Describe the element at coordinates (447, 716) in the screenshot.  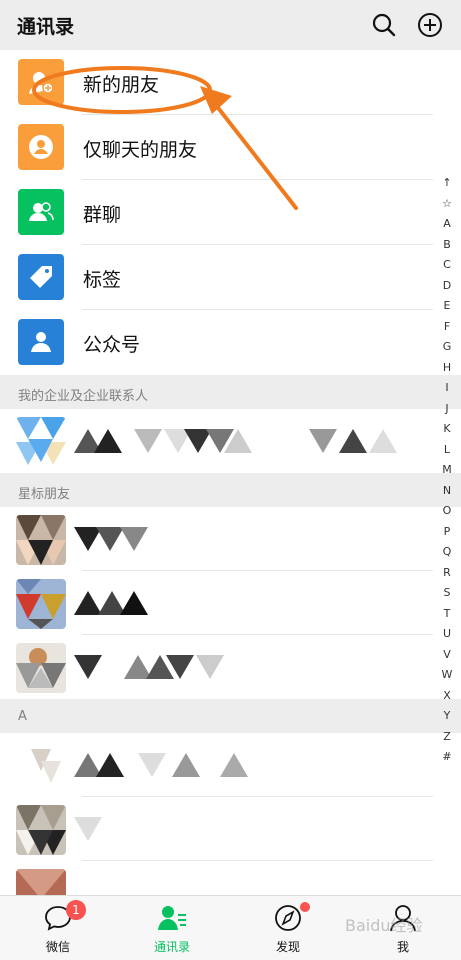
I see `index-letter: Y` at that location.